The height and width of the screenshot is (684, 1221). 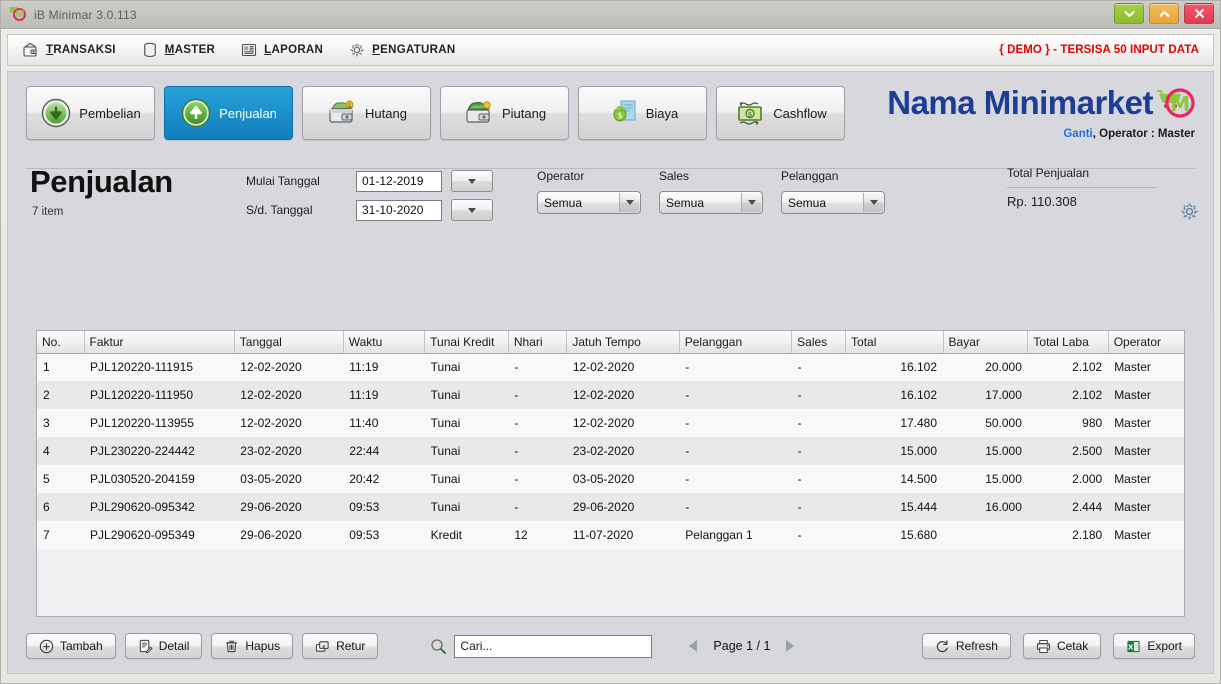 I want to click on table-cell: PJL230220-224442, so click(x=142, y=451).